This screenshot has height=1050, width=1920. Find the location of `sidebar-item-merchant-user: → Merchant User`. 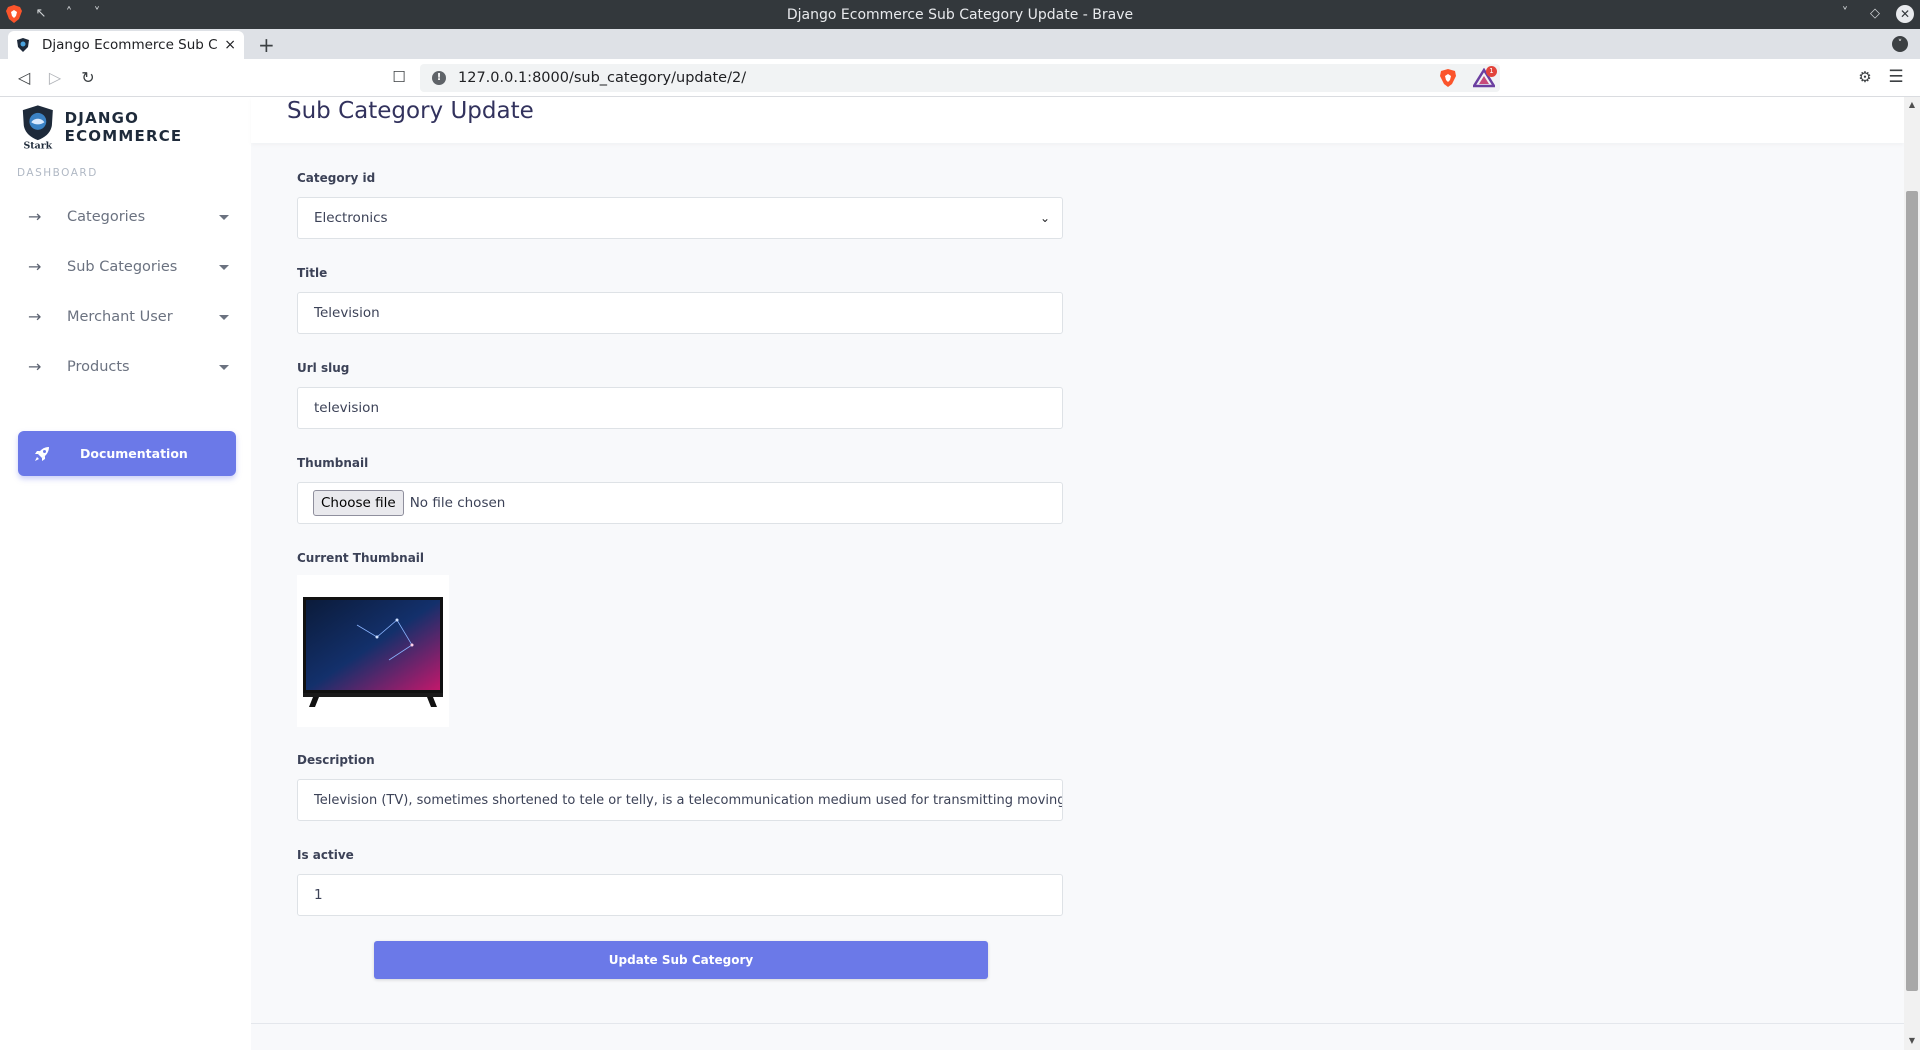

sidebar-item-merchant-user: → Merchant User is located at coordinates (127, 317).